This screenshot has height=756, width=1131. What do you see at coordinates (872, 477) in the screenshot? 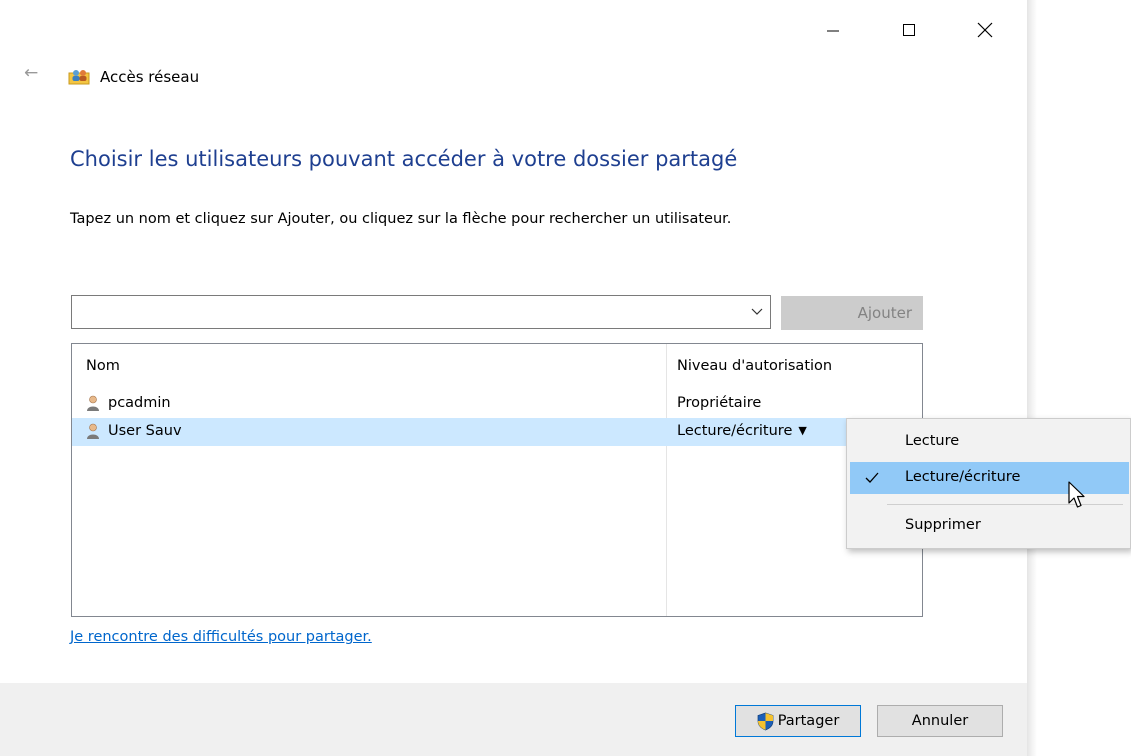
I see `checkmark-icon` at bounding box center [872, 477].